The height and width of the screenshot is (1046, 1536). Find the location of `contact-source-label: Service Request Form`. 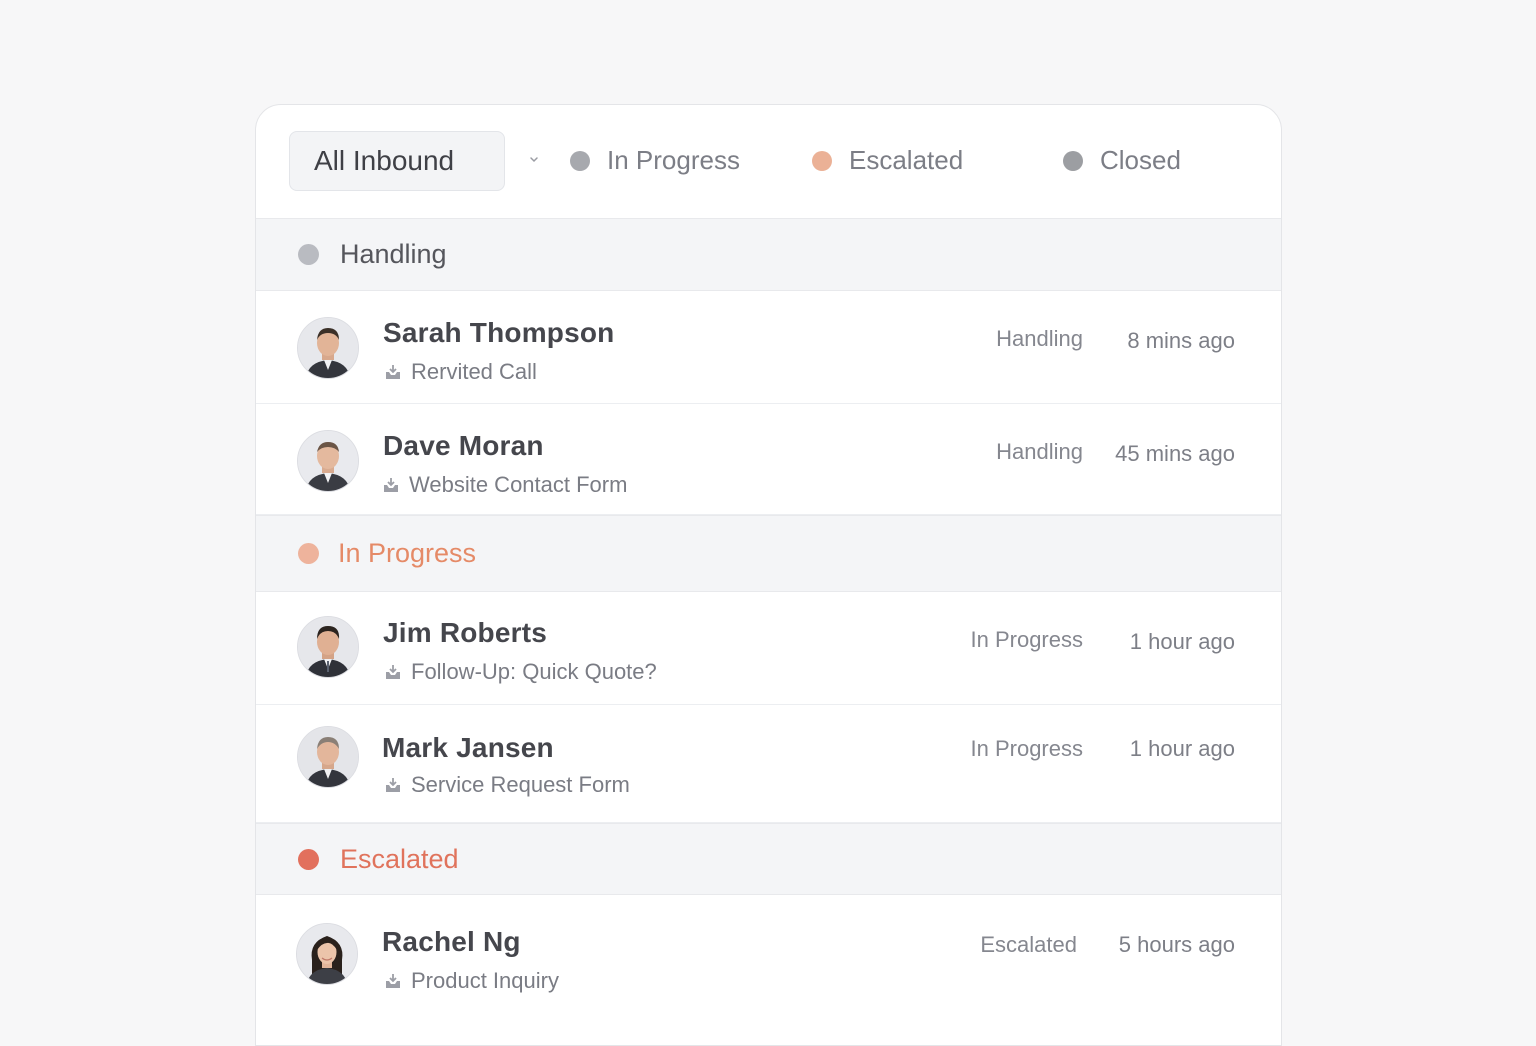

contact-source-label: Service Request Form is located at coordinates (520, 784).